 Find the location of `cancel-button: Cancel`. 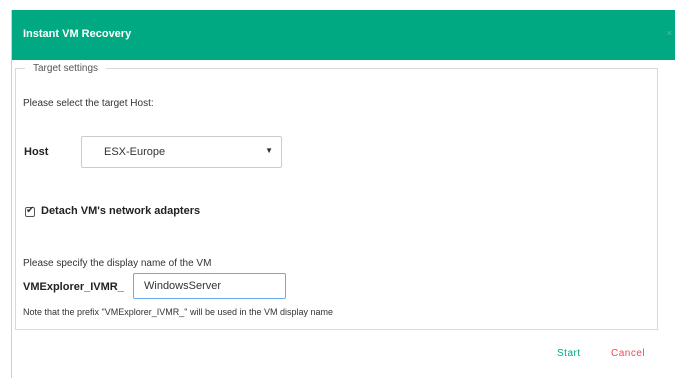

cancel-button: Cancel is located at coordinates (628, 353).